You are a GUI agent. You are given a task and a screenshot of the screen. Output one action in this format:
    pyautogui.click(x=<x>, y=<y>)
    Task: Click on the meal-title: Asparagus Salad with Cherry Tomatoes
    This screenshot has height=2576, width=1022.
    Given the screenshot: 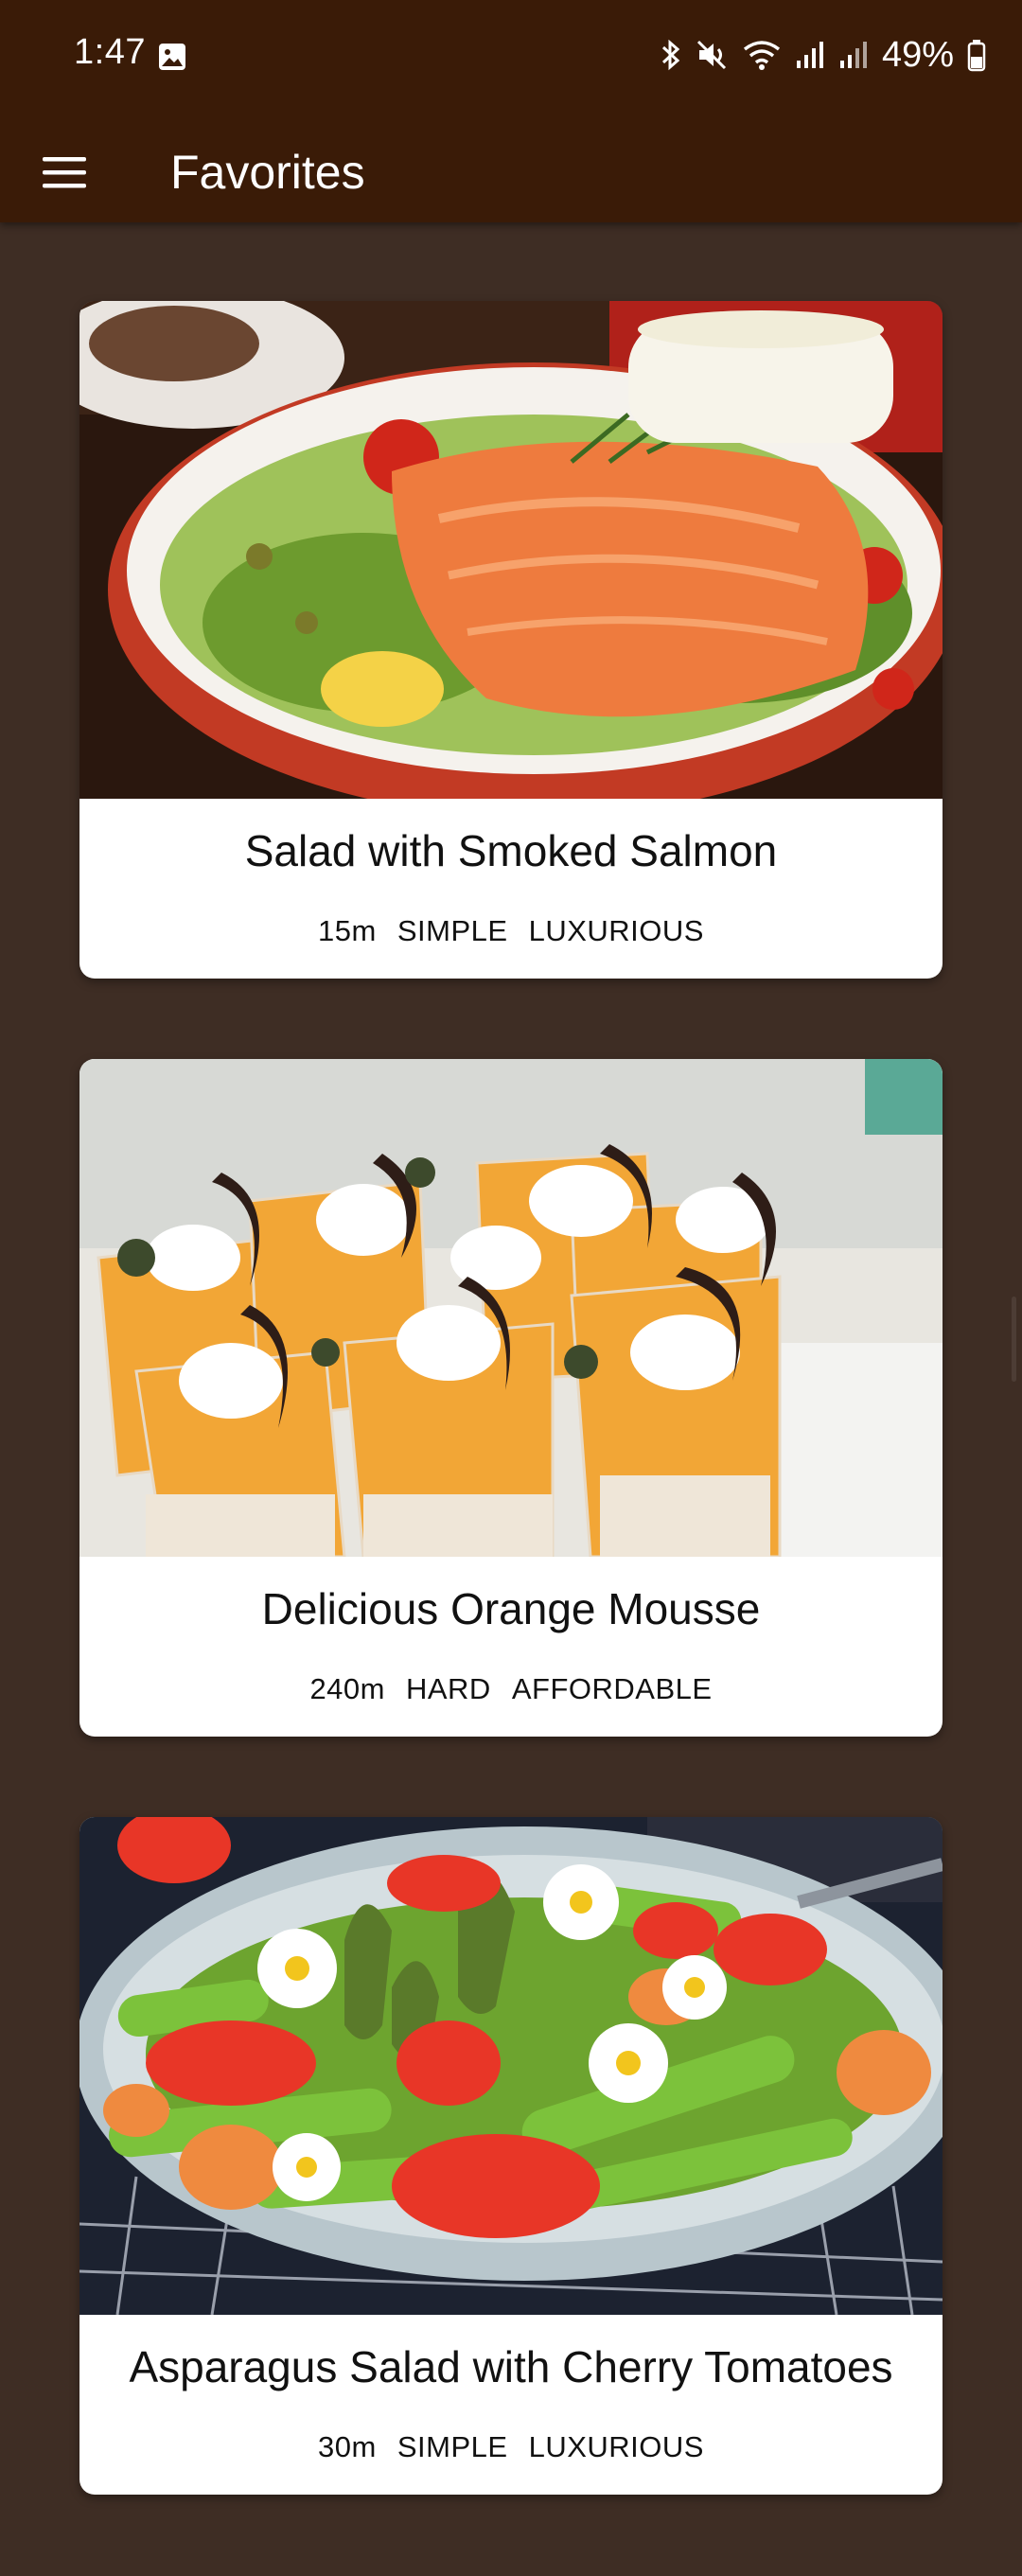 What is the action you would take?
    pyautogui.click(x=511, y=2366)
    